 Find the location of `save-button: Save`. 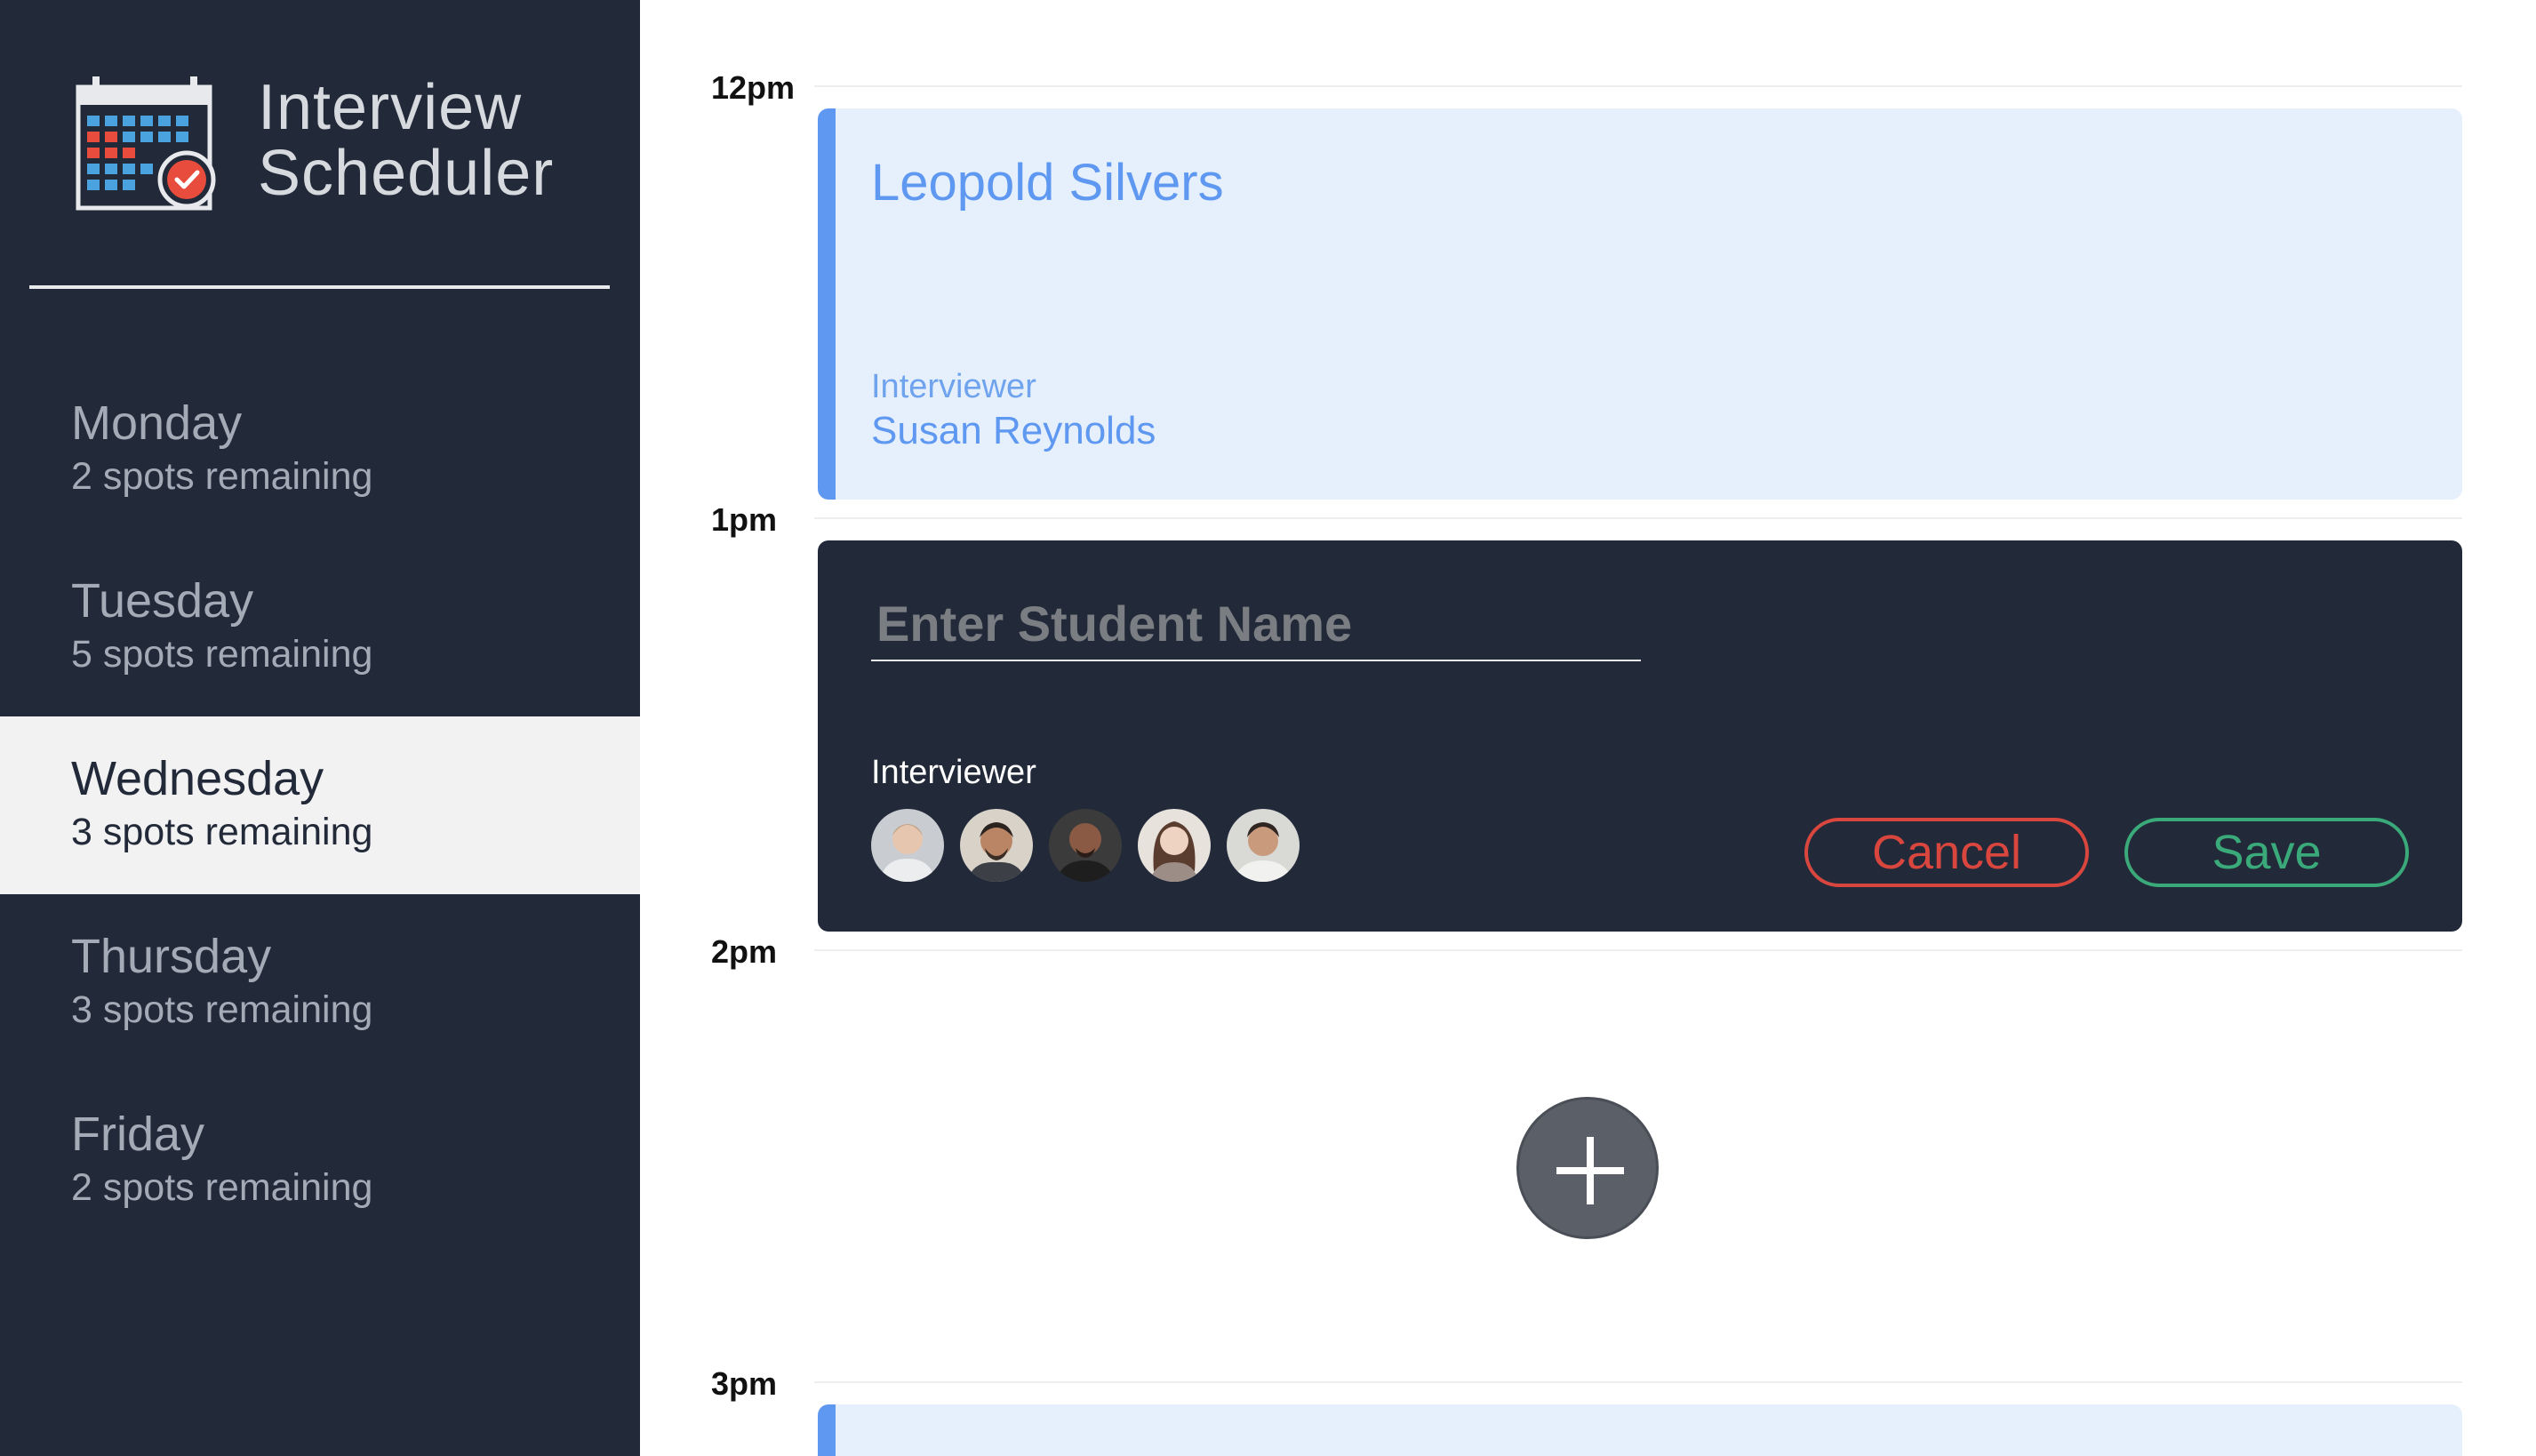

save-button: Save is located at coordinates (2266, 852).